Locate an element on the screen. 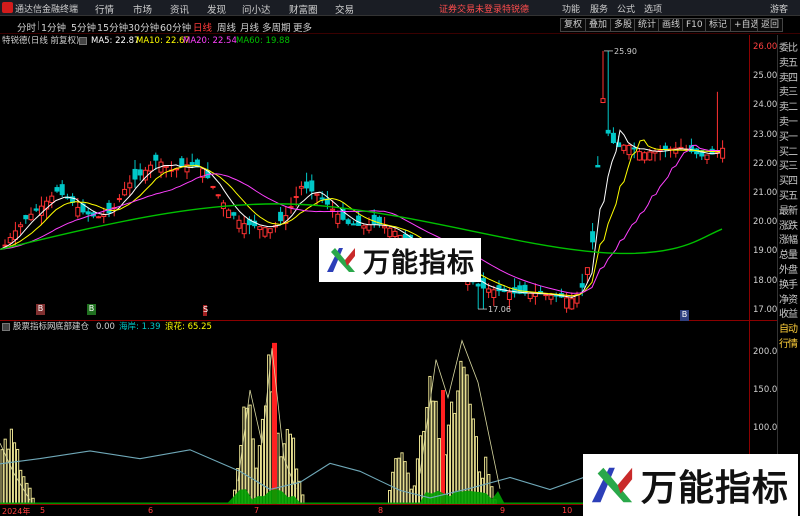  menu-item: 市场 is located at coordinates (142, 9).